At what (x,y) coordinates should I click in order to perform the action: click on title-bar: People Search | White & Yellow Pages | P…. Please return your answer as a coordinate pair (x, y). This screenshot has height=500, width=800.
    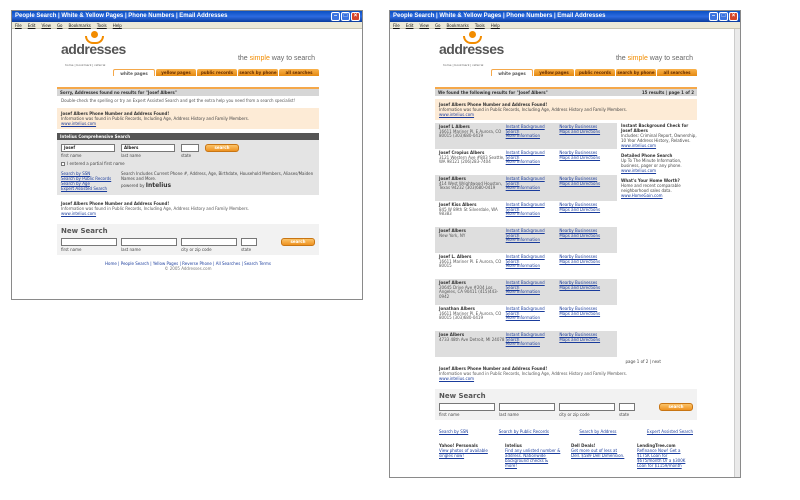
    Looking at the image, I should click on (187, 16).